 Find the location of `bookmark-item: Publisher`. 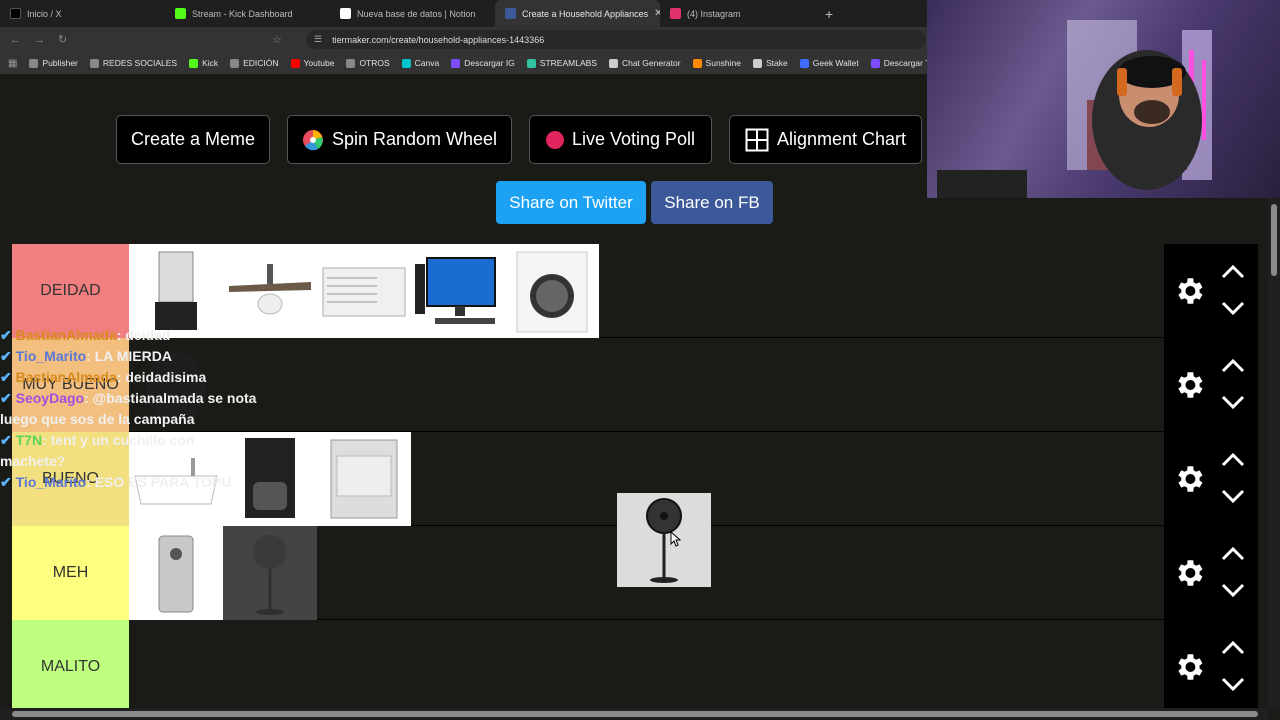

bookmark-item: Publisher is located at coordinates (53, 63).